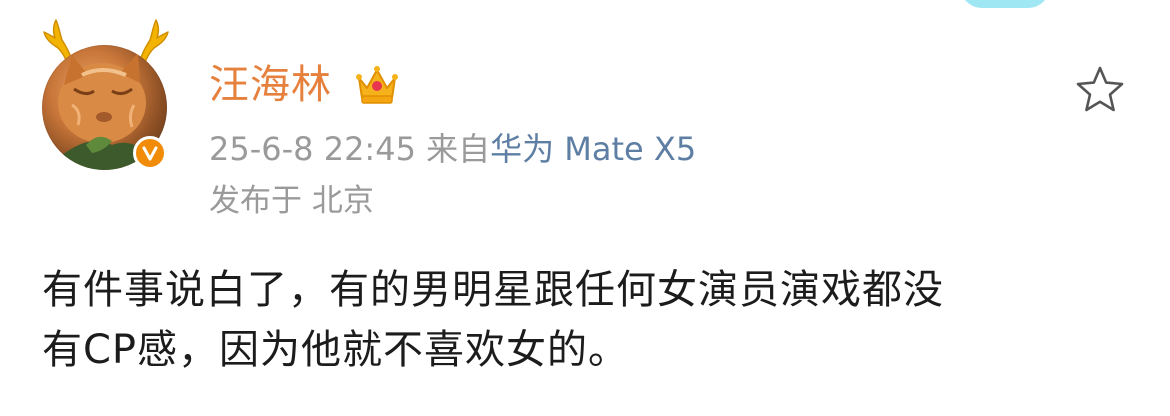 The width and height of the screenshot is (1170, 416). I want to click on verified-badge, so click(150, 153).